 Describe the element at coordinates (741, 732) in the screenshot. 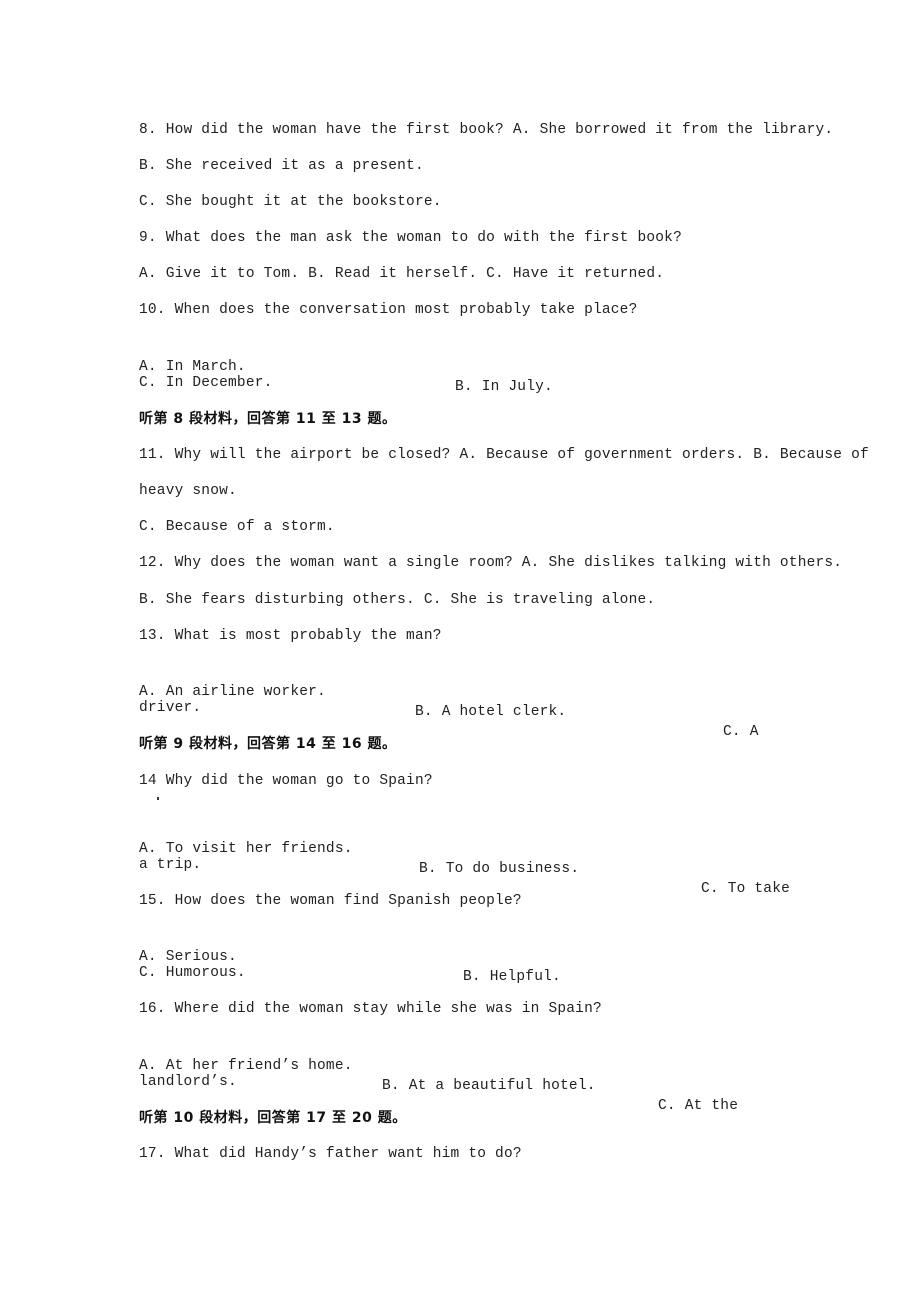

I see `question-13-option-c: C. A` at that location.